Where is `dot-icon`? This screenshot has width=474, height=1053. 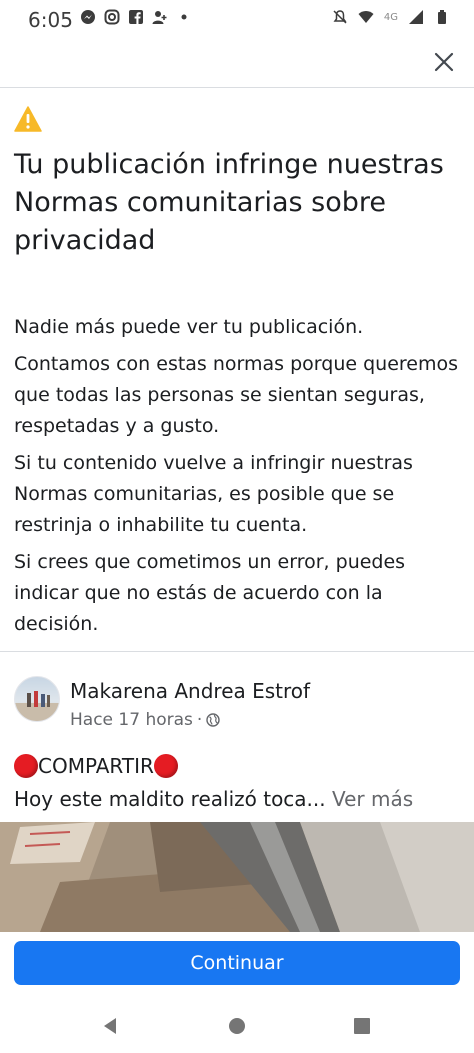 dot-icon is located at coordinates (184, 17).